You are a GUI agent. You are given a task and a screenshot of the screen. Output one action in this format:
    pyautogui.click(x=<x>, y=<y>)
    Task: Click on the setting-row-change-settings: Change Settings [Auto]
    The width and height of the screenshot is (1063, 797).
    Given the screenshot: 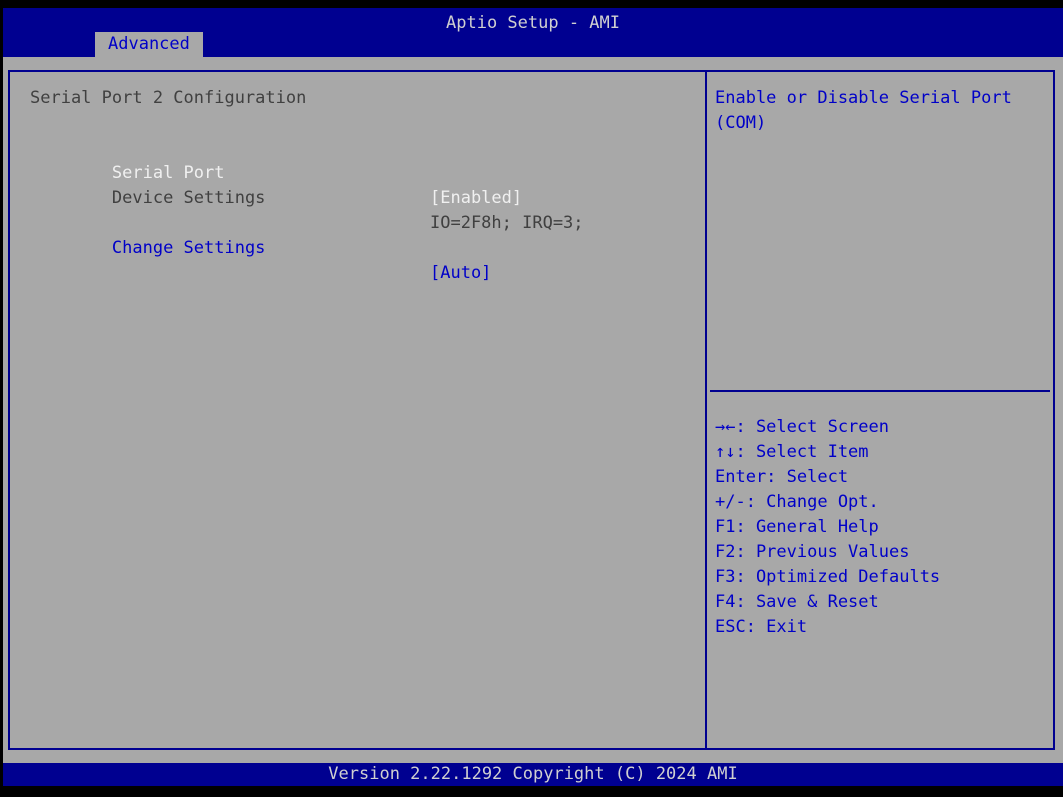 What is the action you would take?
    pyautogui.click(x=357, y=247)
    